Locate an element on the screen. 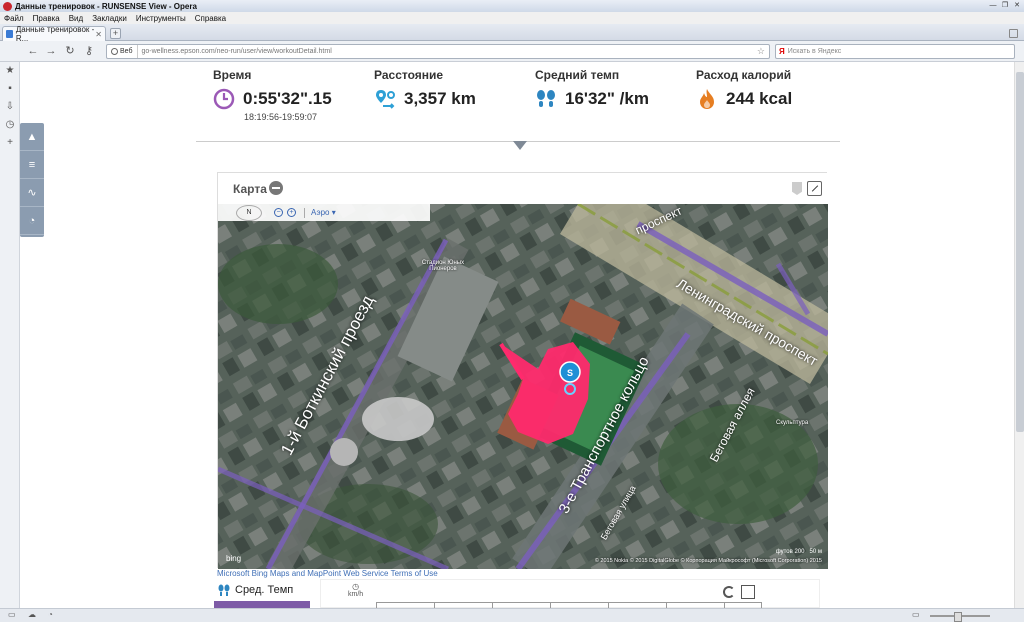 This screenshot has height=622, width=1024. back-icon: ← is located at coordinates (33, 51).